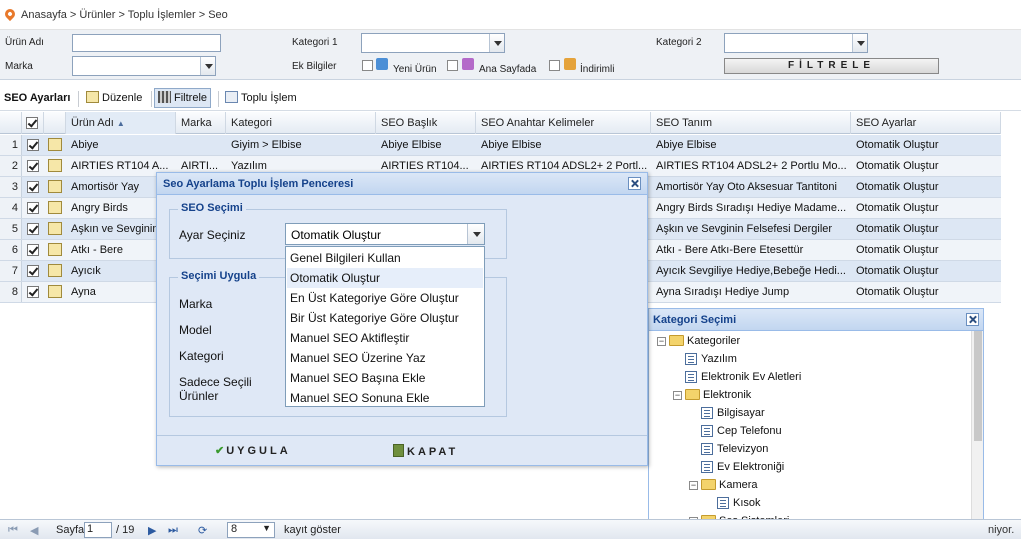  What do you see at coordinates (196, 304) in the screenshot?
I see `marka-label: Marka` at bounding box center [196, 304].